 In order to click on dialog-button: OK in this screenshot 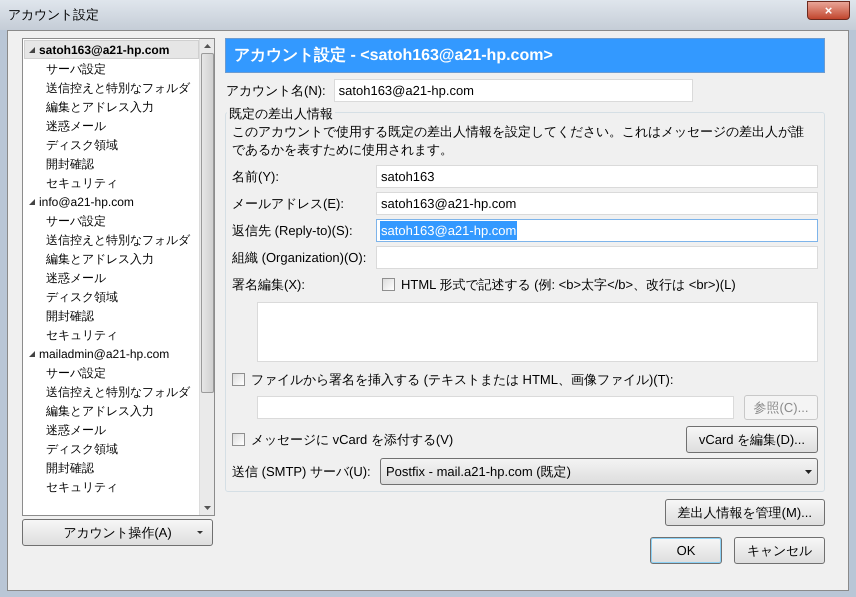, I will do `click(686, 550)`.